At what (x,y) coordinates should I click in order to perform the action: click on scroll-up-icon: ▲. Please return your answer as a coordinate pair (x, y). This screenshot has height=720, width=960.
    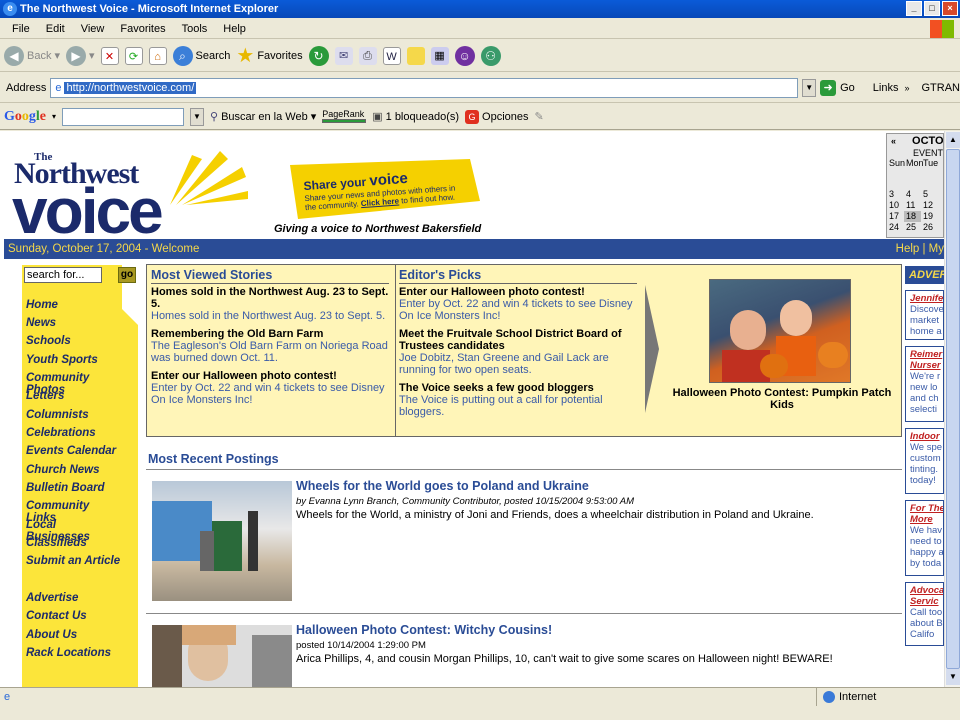
    Looking at the image, I should click on (953, 140).